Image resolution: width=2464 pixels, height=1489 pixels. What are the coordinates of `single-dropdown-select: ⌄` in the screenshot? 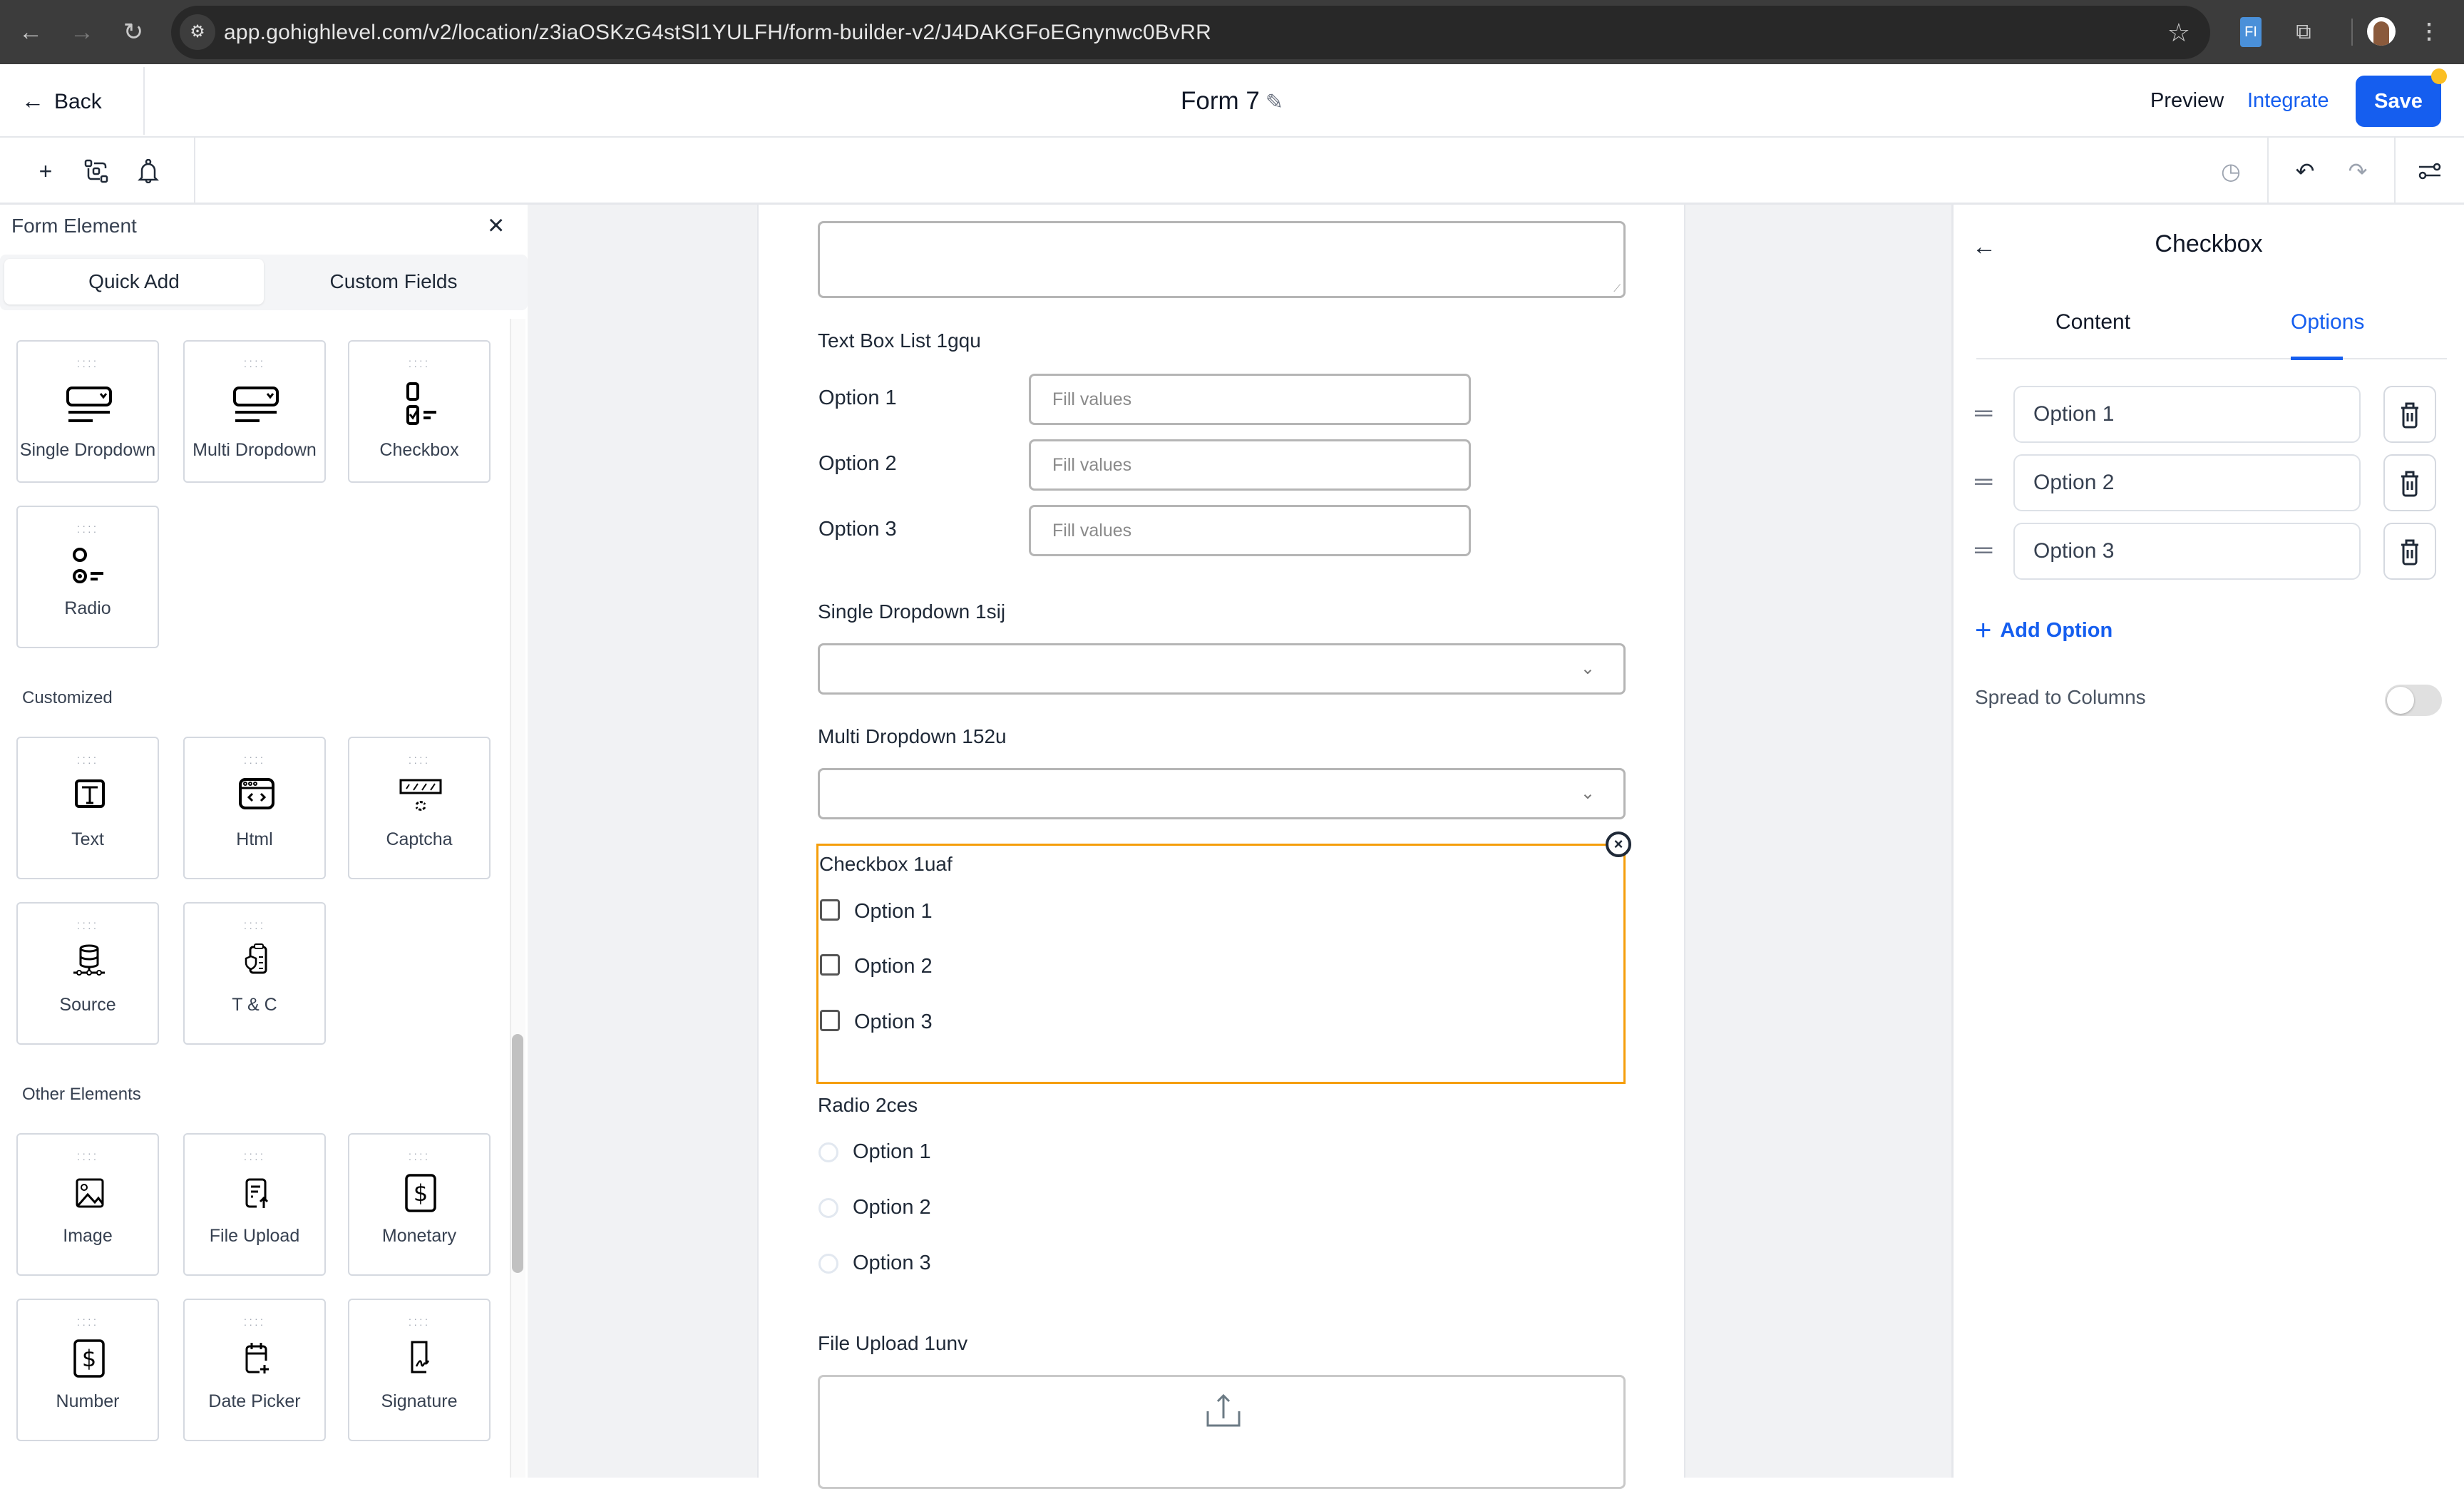 It's located at (1222, 669).